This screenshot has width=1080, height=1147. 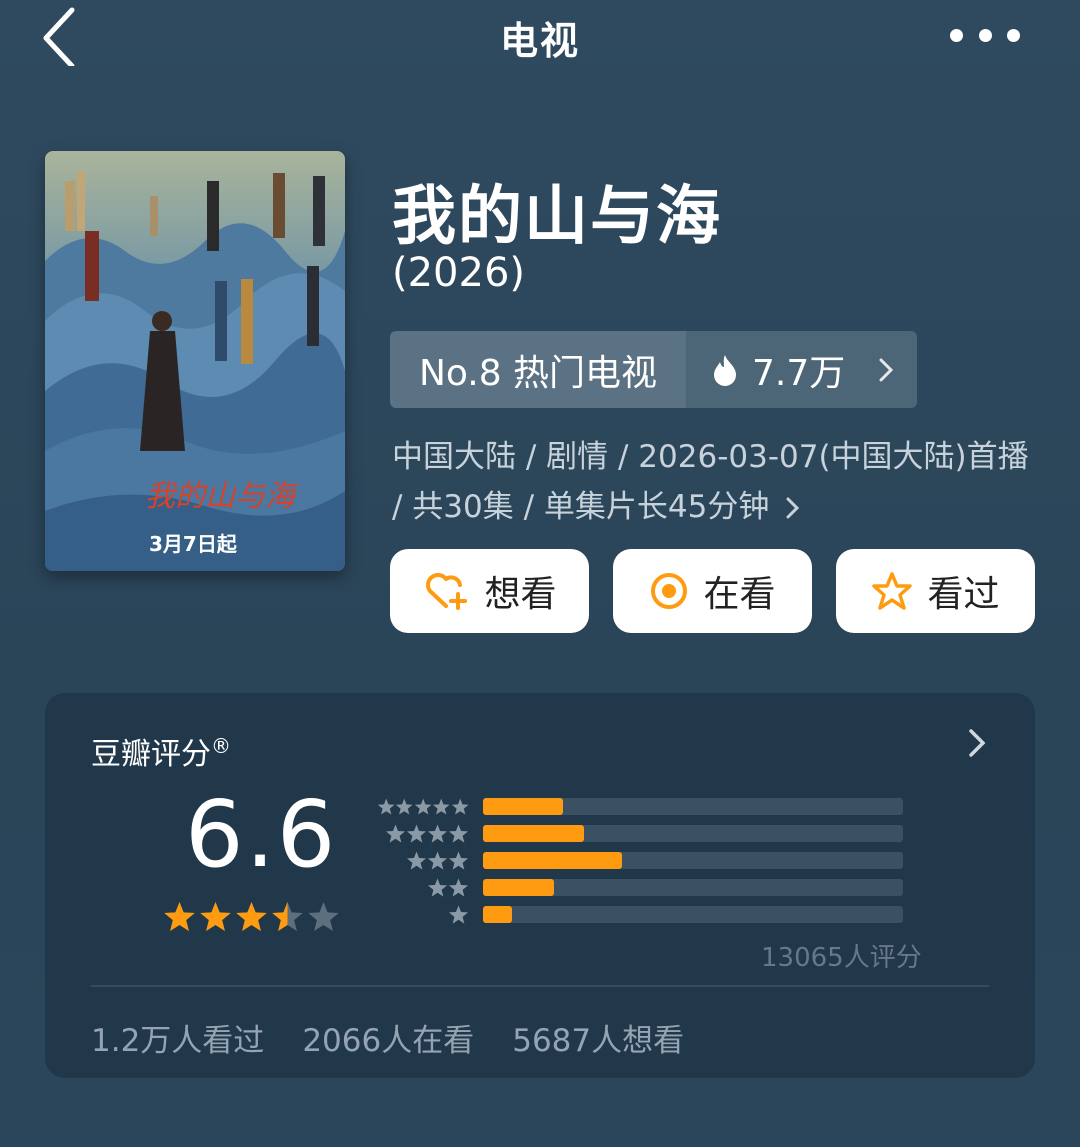 I want to click on heat-value: 7.7万, so click(x=799, y=373).